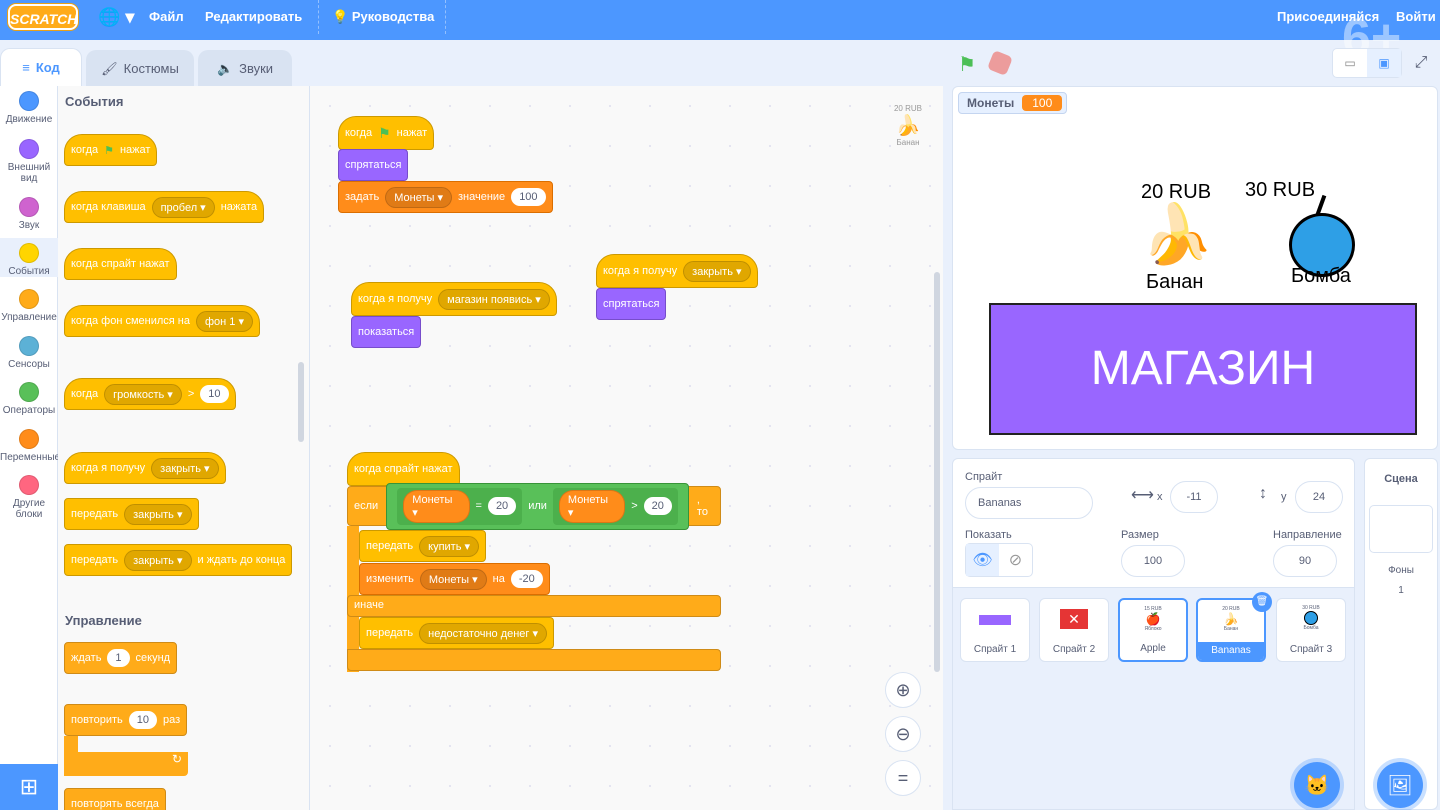  I want to click on banana-sprite-icon: 🍌, so click(1177, 235).